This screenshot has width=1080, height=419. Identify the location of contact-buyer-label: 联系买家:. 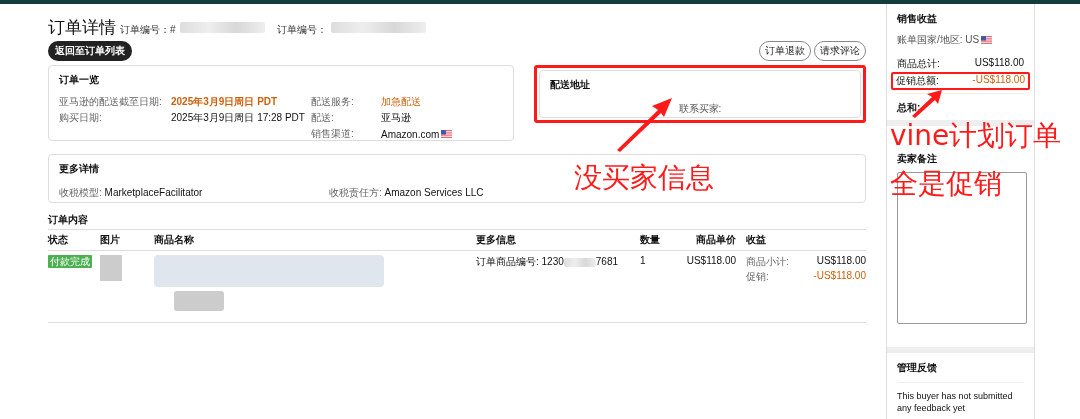
(700, 108).